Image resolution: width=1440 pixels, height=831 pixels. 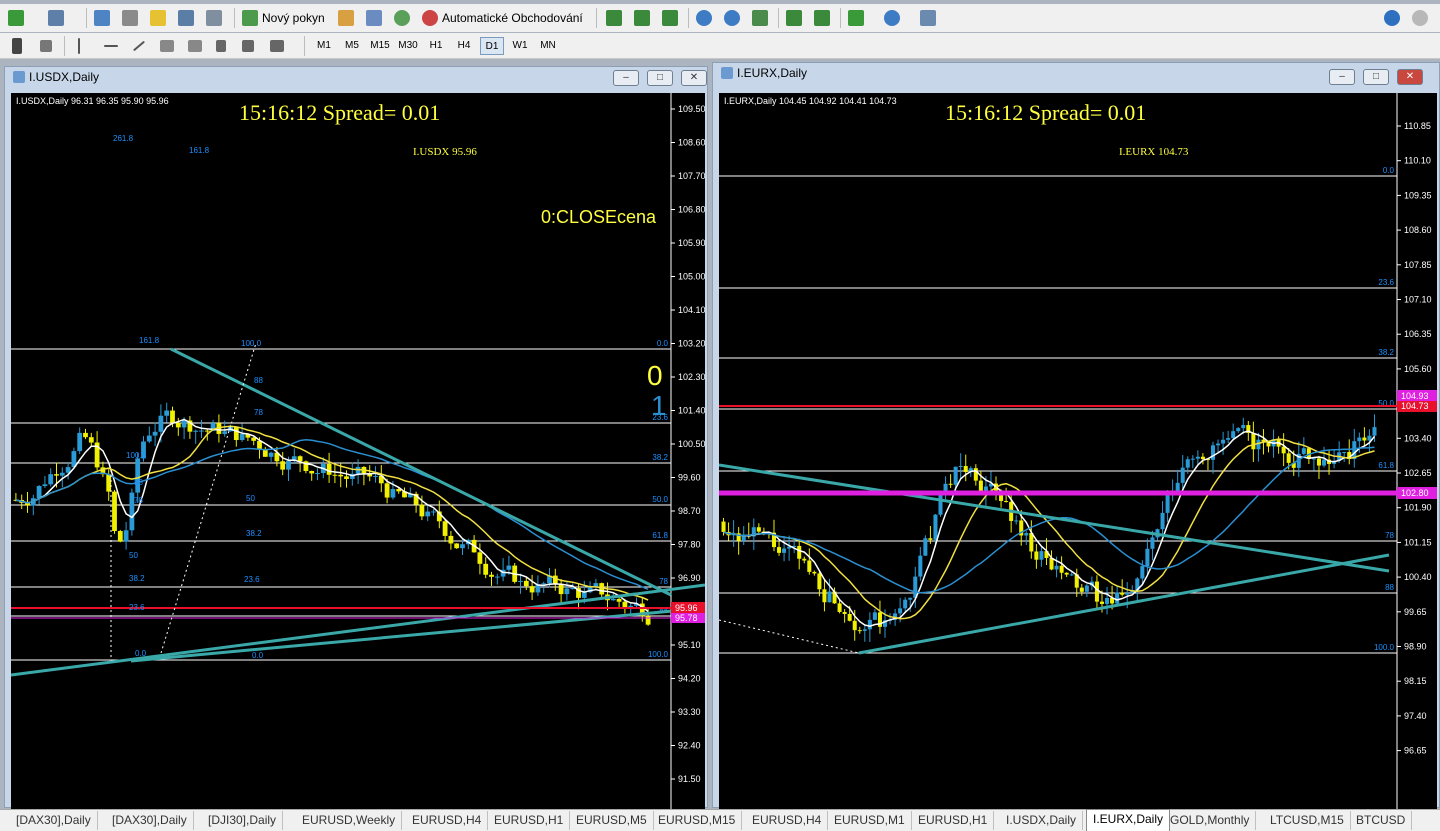 What do you see at coordinates (408, 46) in the screenshot?
I see `timeframe-m30: M30` at bounding box center [408, 46].